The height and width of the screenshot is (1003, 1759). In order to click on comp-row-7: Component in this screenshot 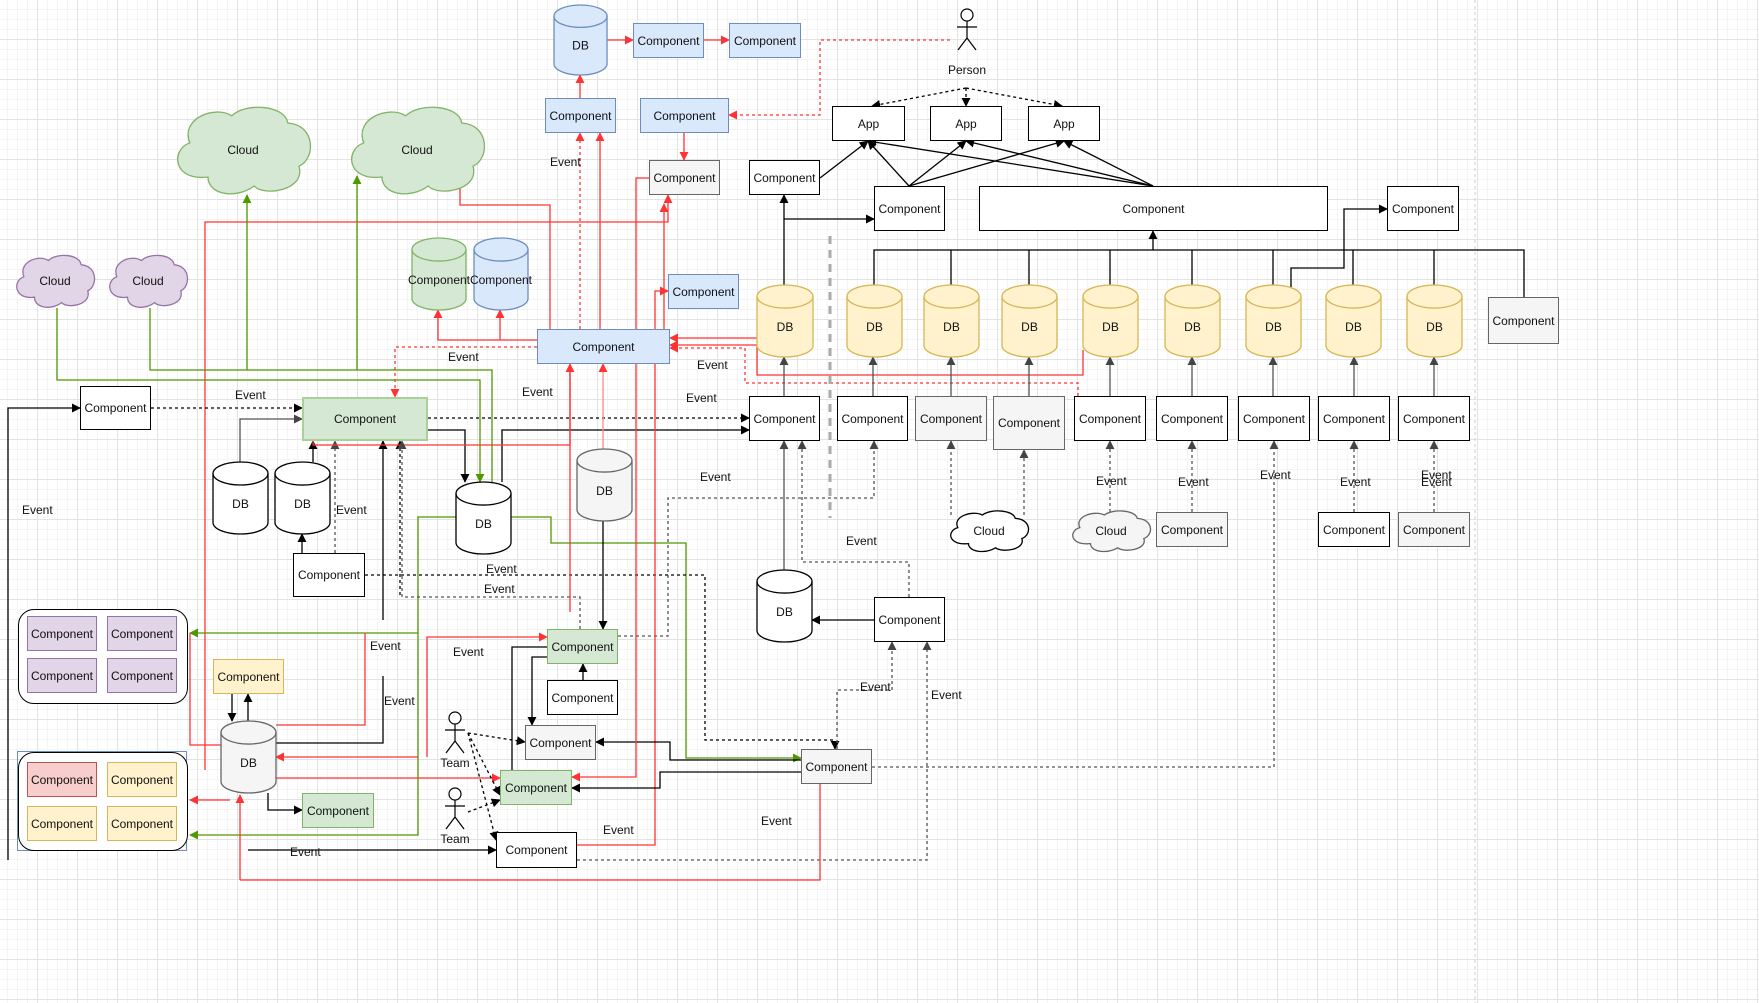, I will do `click(1274, 418)`.